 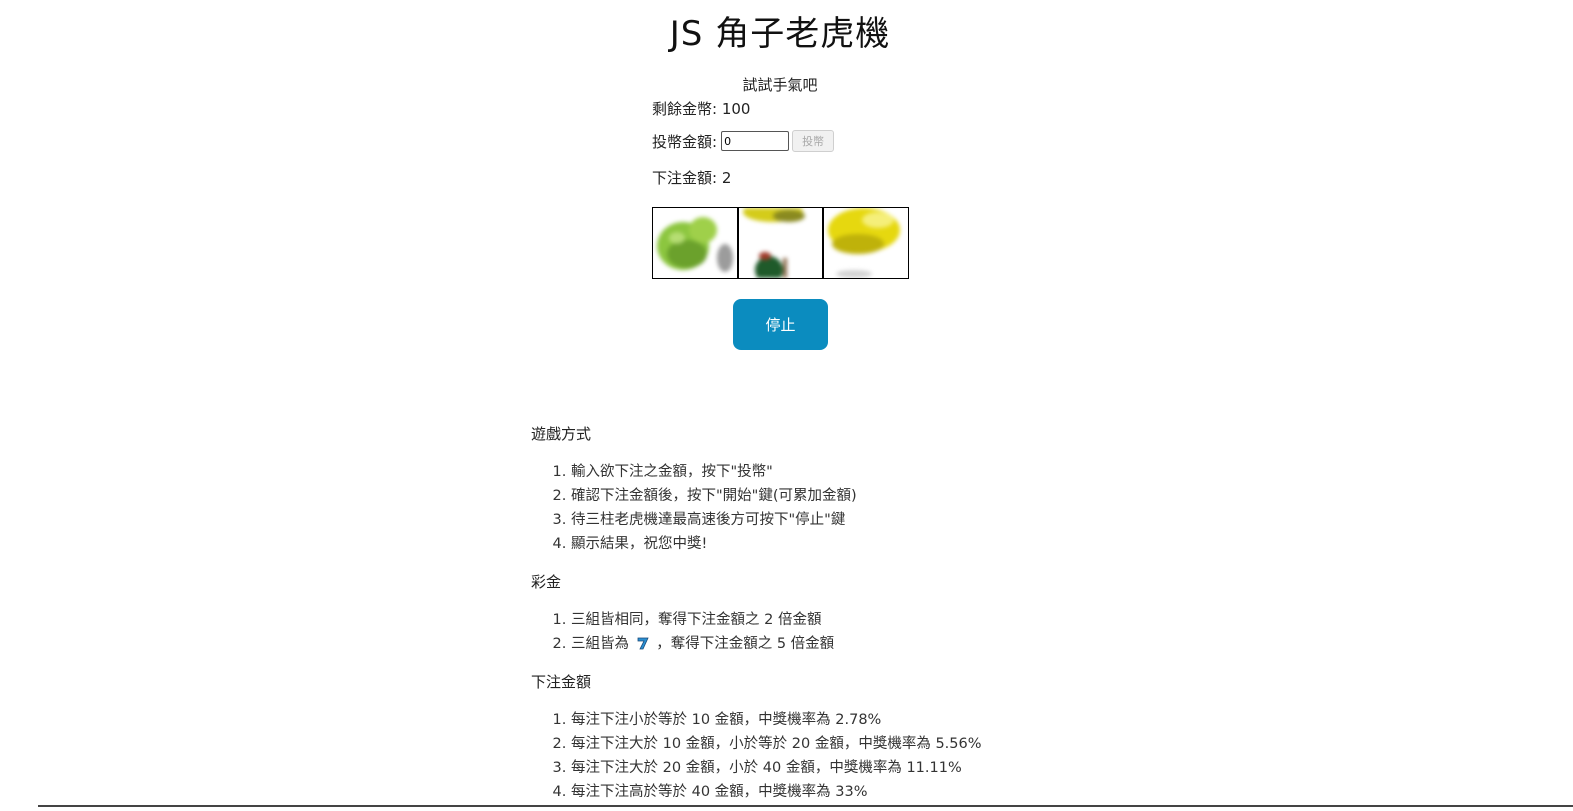 What do you see at coordinates (831, 720) in the screenshot?
I see `list-item: 每注下注小於等於 10 金額，中獎機率為 2.78%` at bounding box center [831, 720].